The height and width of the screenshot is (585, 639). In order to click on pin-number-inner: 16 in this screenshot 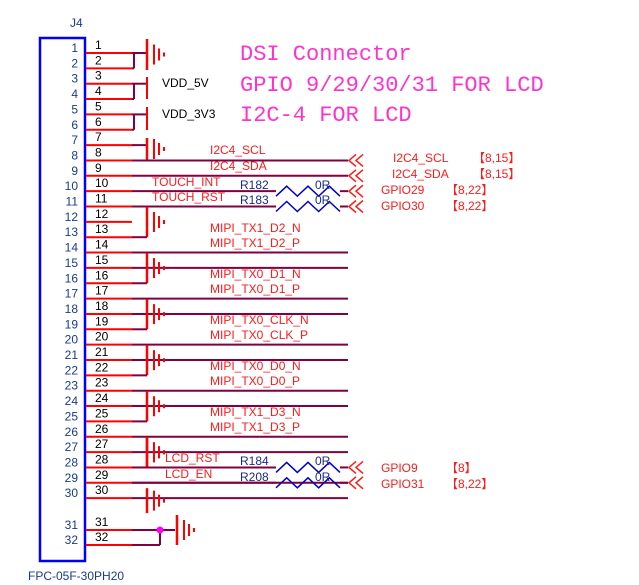, I will do `click(72, 278)`.